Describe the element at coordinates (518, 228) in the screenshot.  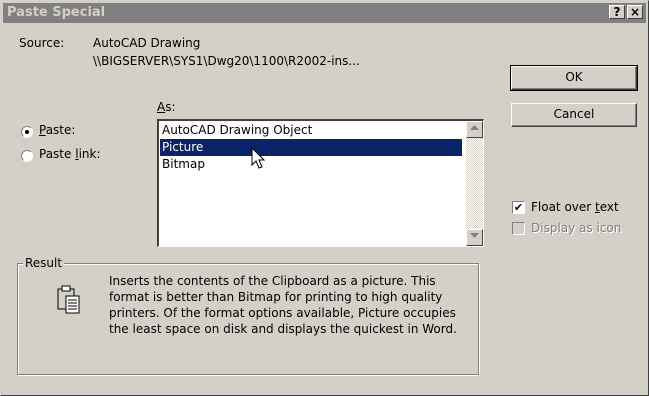
I see `display-as-icon-checkbox` at that location.